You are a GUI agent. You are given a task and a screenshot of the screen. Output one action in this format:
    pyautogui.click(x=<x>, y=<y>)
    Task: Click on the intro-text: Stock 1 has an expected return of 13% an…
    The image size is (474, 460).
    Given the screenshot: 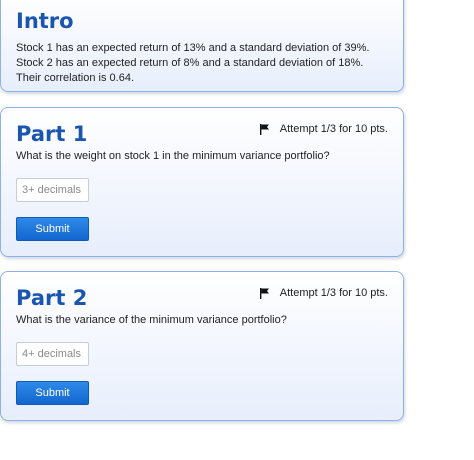 What is the action you would take?
    pyautogui.click(x=193, y=63)
    